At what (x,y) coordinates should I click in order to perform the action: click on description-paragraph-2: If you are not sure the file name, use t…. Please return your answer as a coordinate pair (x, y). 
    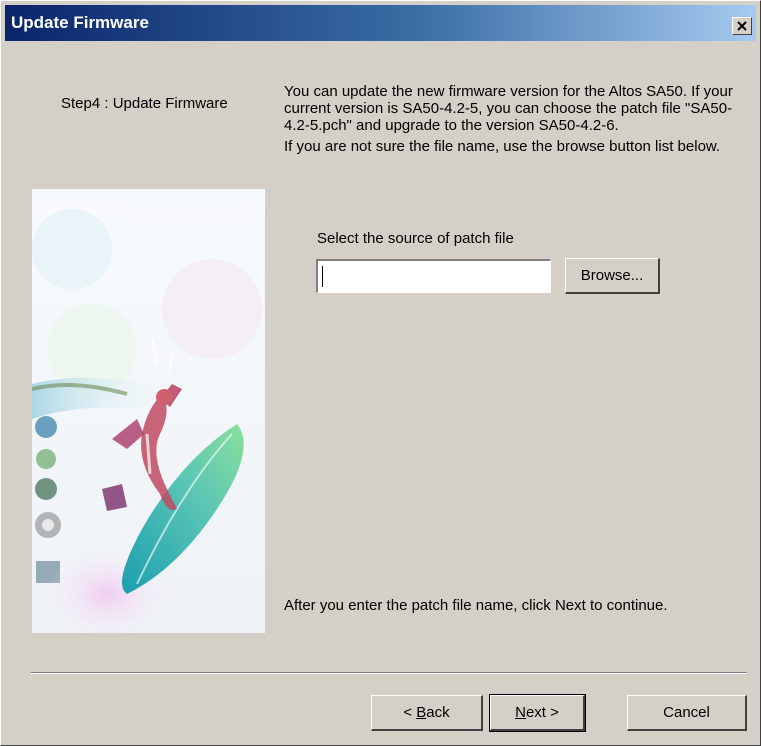
    Looking at the image, I should click on (502, 146).